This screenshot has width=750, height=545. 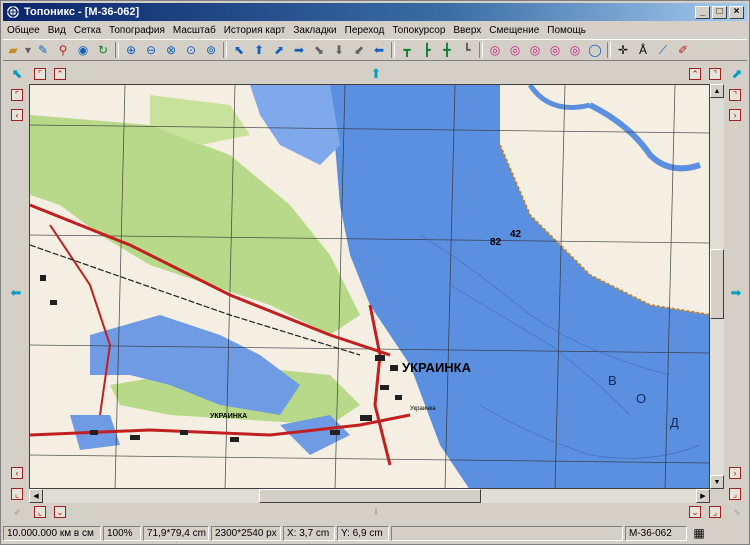 I want to click on arrow-se-icon: ⬊, so click(x=319, y=50).